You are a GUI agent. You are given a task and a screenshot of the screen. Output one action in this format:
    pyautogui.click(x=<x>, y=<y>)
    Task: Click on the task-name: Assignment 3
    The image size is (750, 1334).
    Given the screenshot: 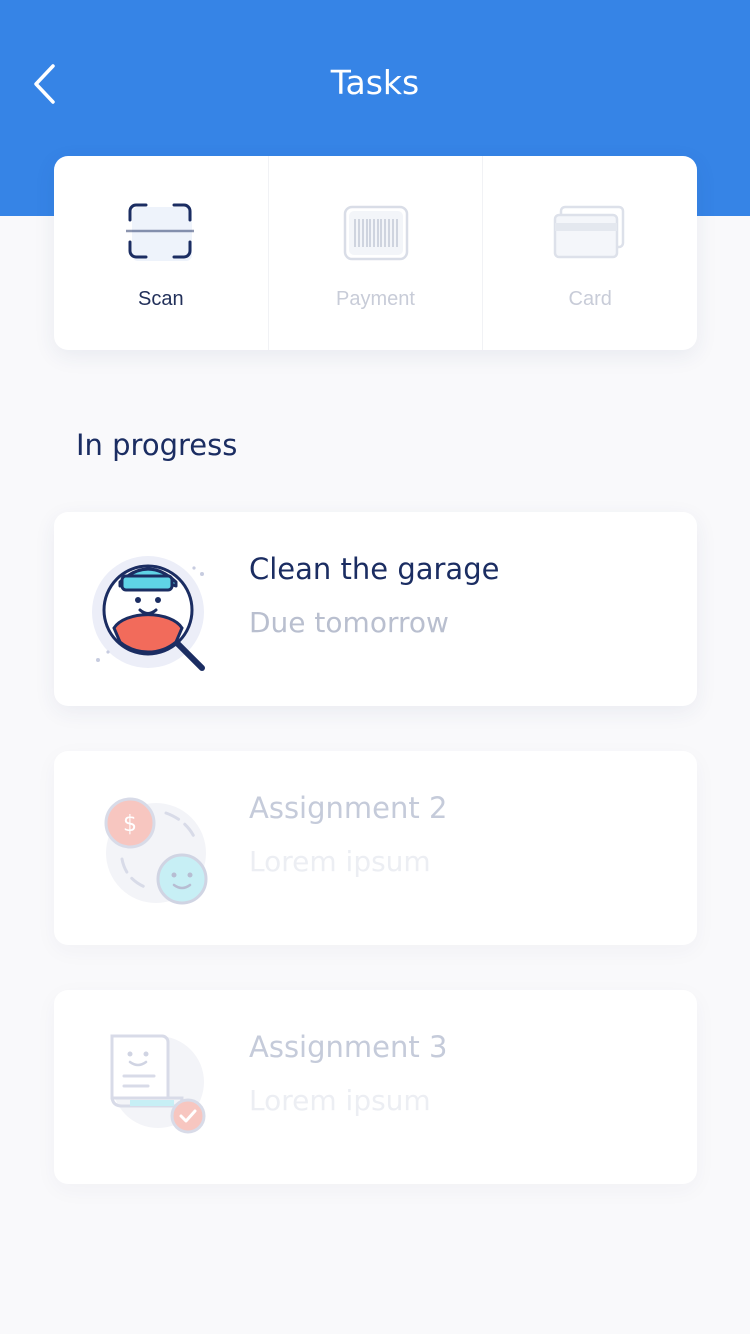 What is the action you would take?
    pyautogui.click(x=348, y=1047)
    